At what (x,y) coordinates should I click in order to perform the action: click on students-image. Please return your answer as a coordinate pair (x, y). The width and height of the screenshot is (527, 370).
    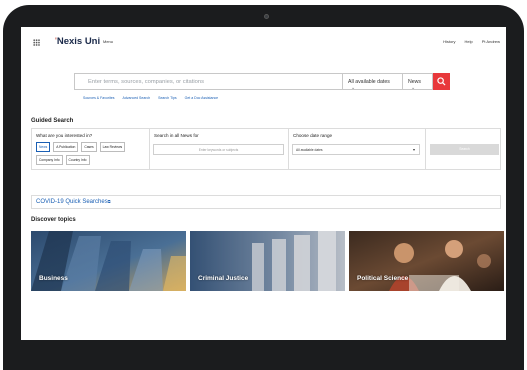
    Looking at the image, I should click on (426, 261).